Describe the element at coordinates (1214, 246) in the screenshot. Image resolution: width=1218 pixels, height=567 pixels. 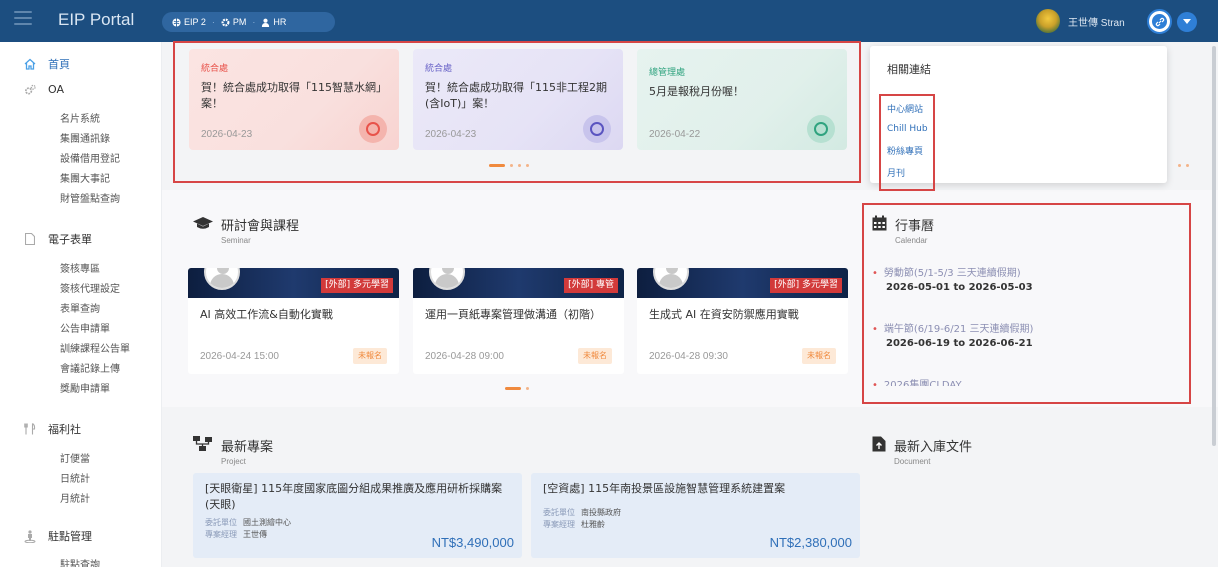
I see `page-scrollbar` at that location.